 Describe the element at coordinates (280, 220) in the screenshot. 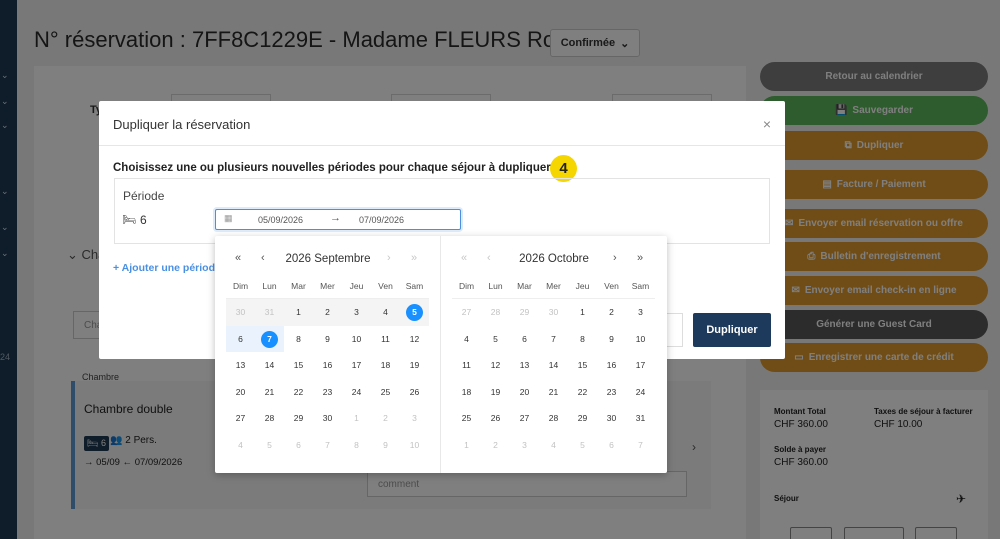

I see `range-start-date: 05/09/2026` at that location.